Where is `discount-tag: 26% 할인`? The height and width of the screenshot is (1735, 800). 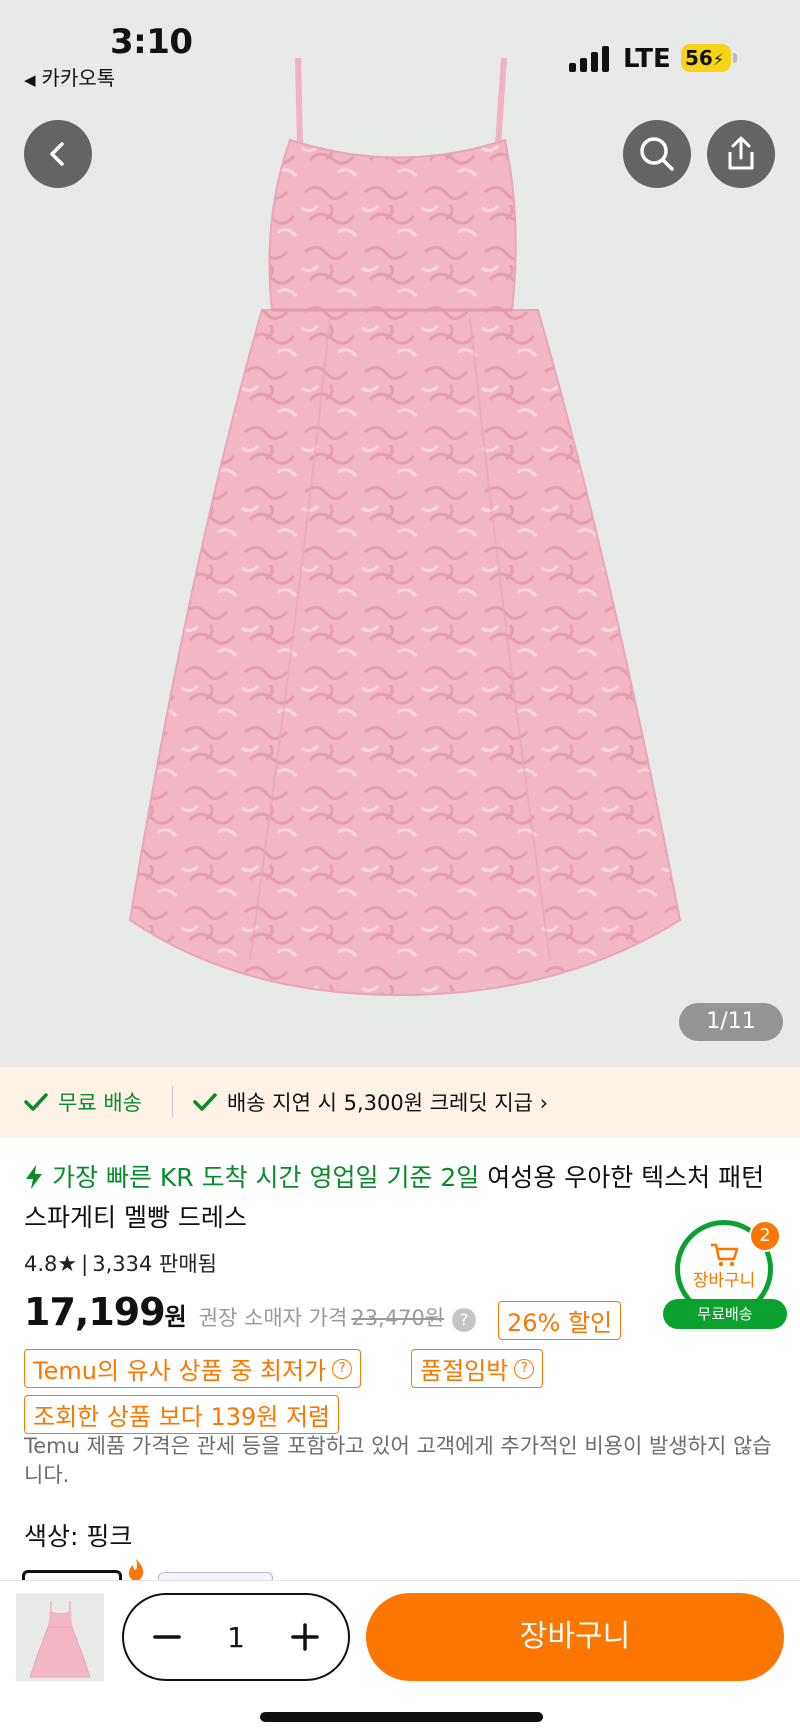
discount-tag: 26% 할인 is located at coordinates (560, 1320).